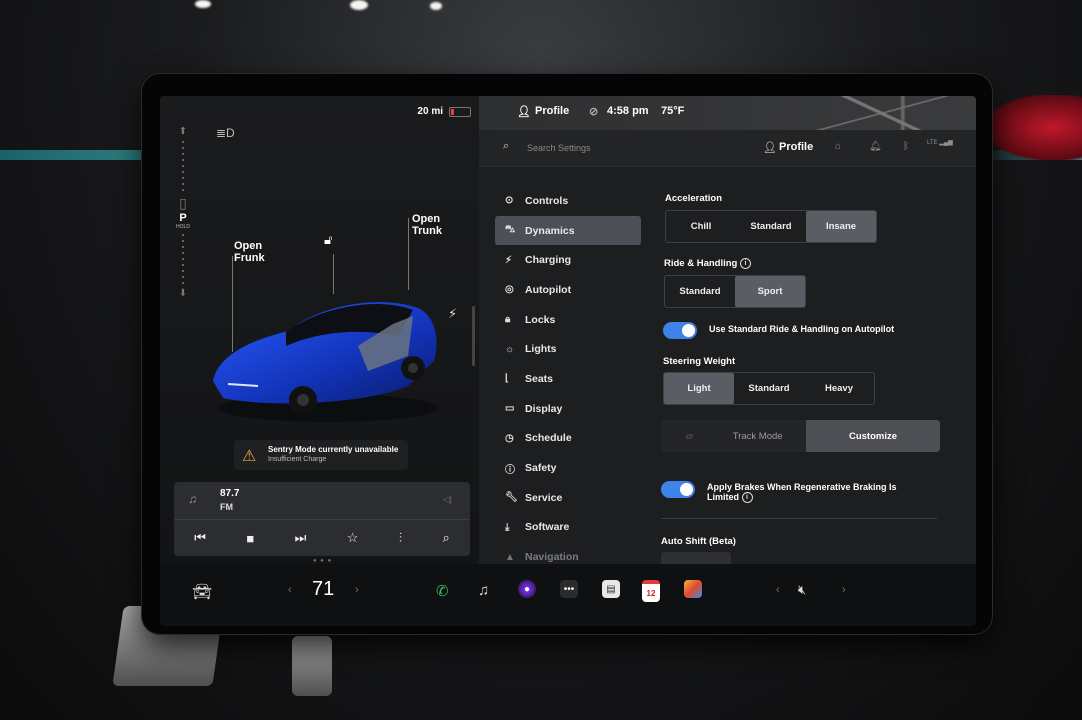  What do you see at coordinates (510, 470) in the screenshot?
I see `info-icon: ⓘ` at bounding box center [510, 470].